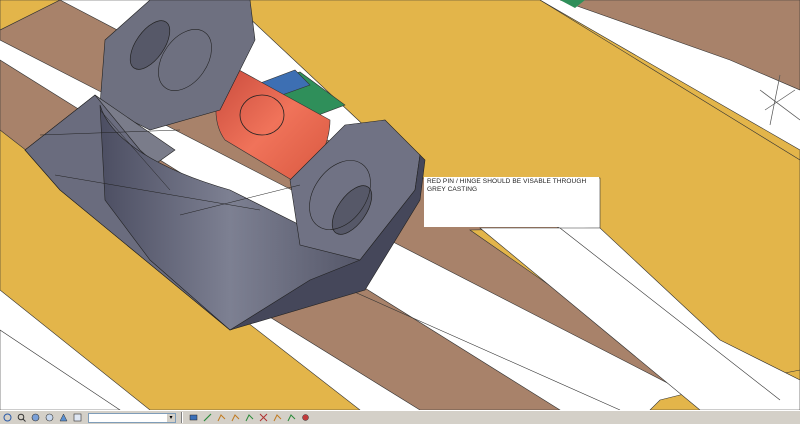  What do you see at coordinates (400, 417) in the screenshot?
I see `bottom-toolbar: ▾` at bounding box center [400, 417].